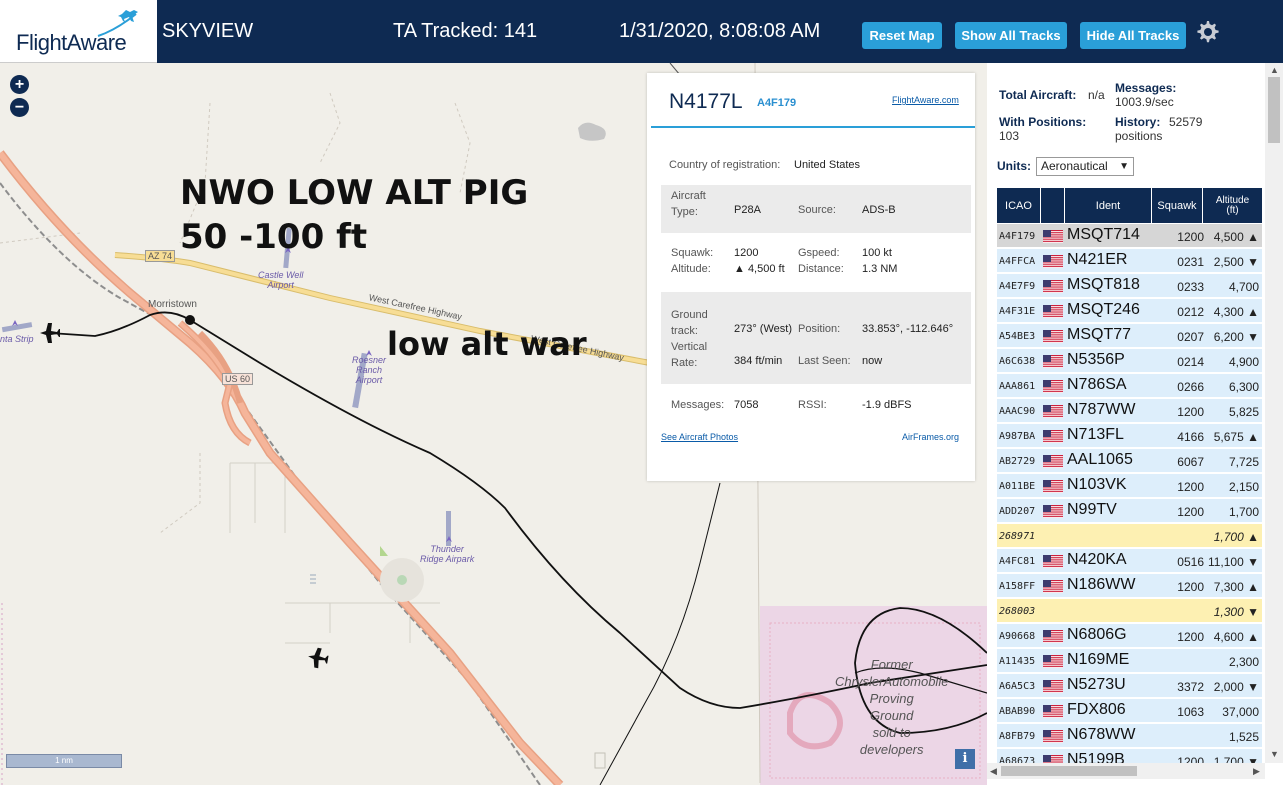  What do you see at coordinates (1098, 659) in the screenshot?
I see `row-ident: N169ME` at bounding box center [1098, 659].